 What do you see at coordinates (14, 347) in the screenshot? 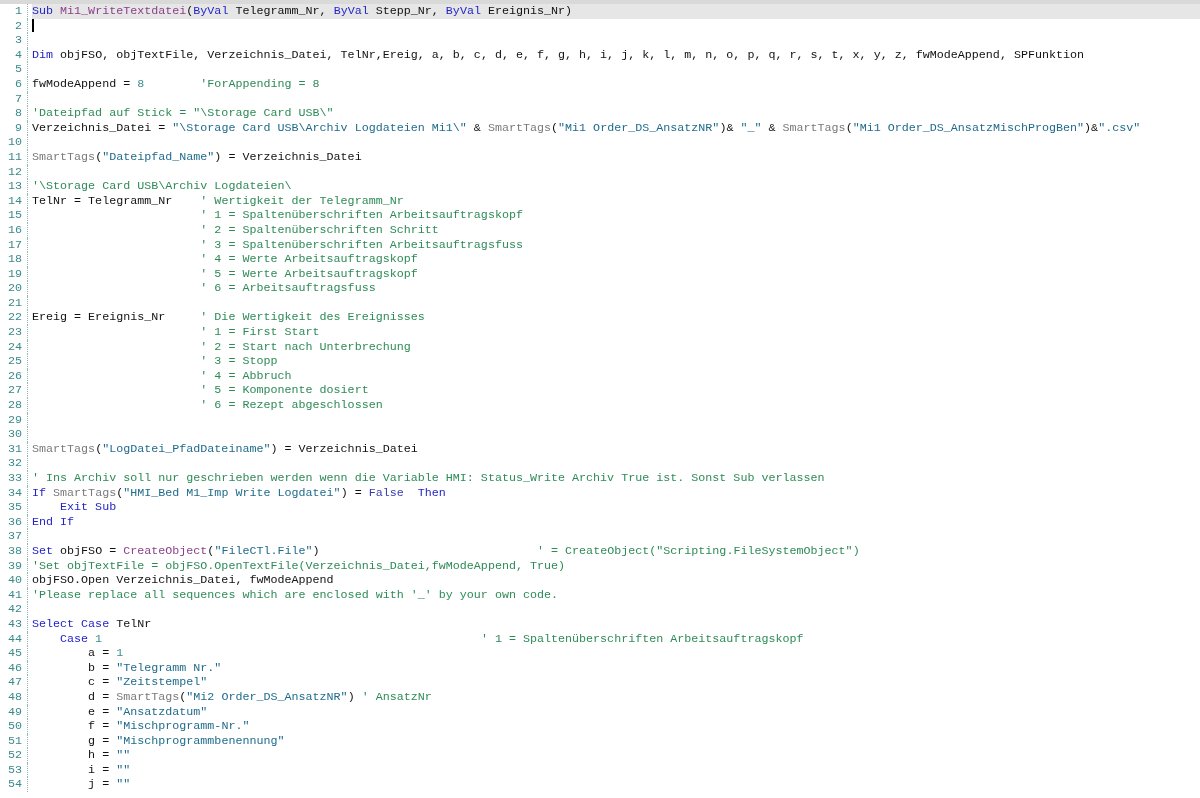
I see `line-number: 24` at bounding box center [14, 347].